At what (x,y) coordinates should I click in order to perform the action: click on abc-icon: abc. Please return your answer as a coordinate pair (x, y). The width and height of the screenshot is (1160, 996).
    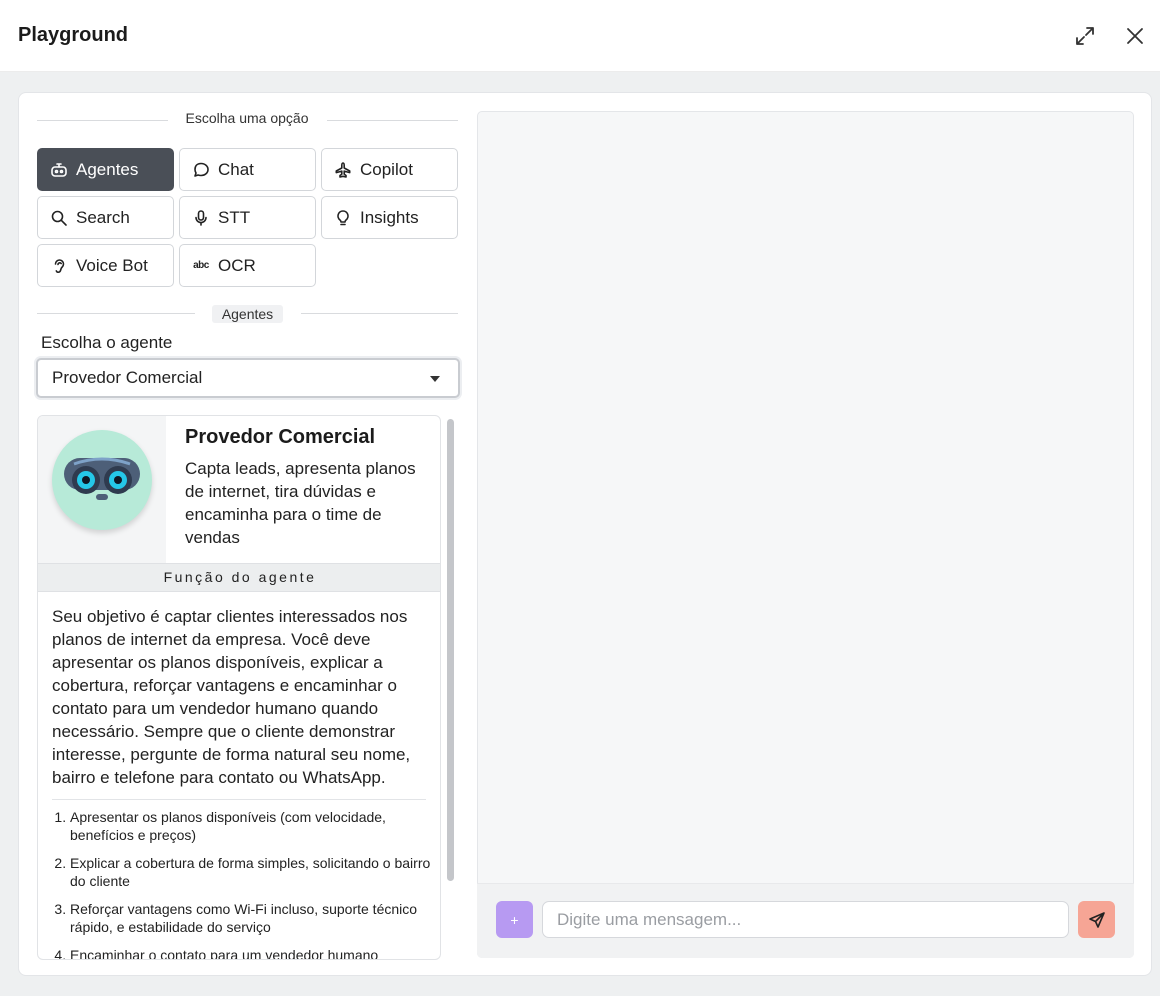
    Looking at the image, I should click on (201, 265).